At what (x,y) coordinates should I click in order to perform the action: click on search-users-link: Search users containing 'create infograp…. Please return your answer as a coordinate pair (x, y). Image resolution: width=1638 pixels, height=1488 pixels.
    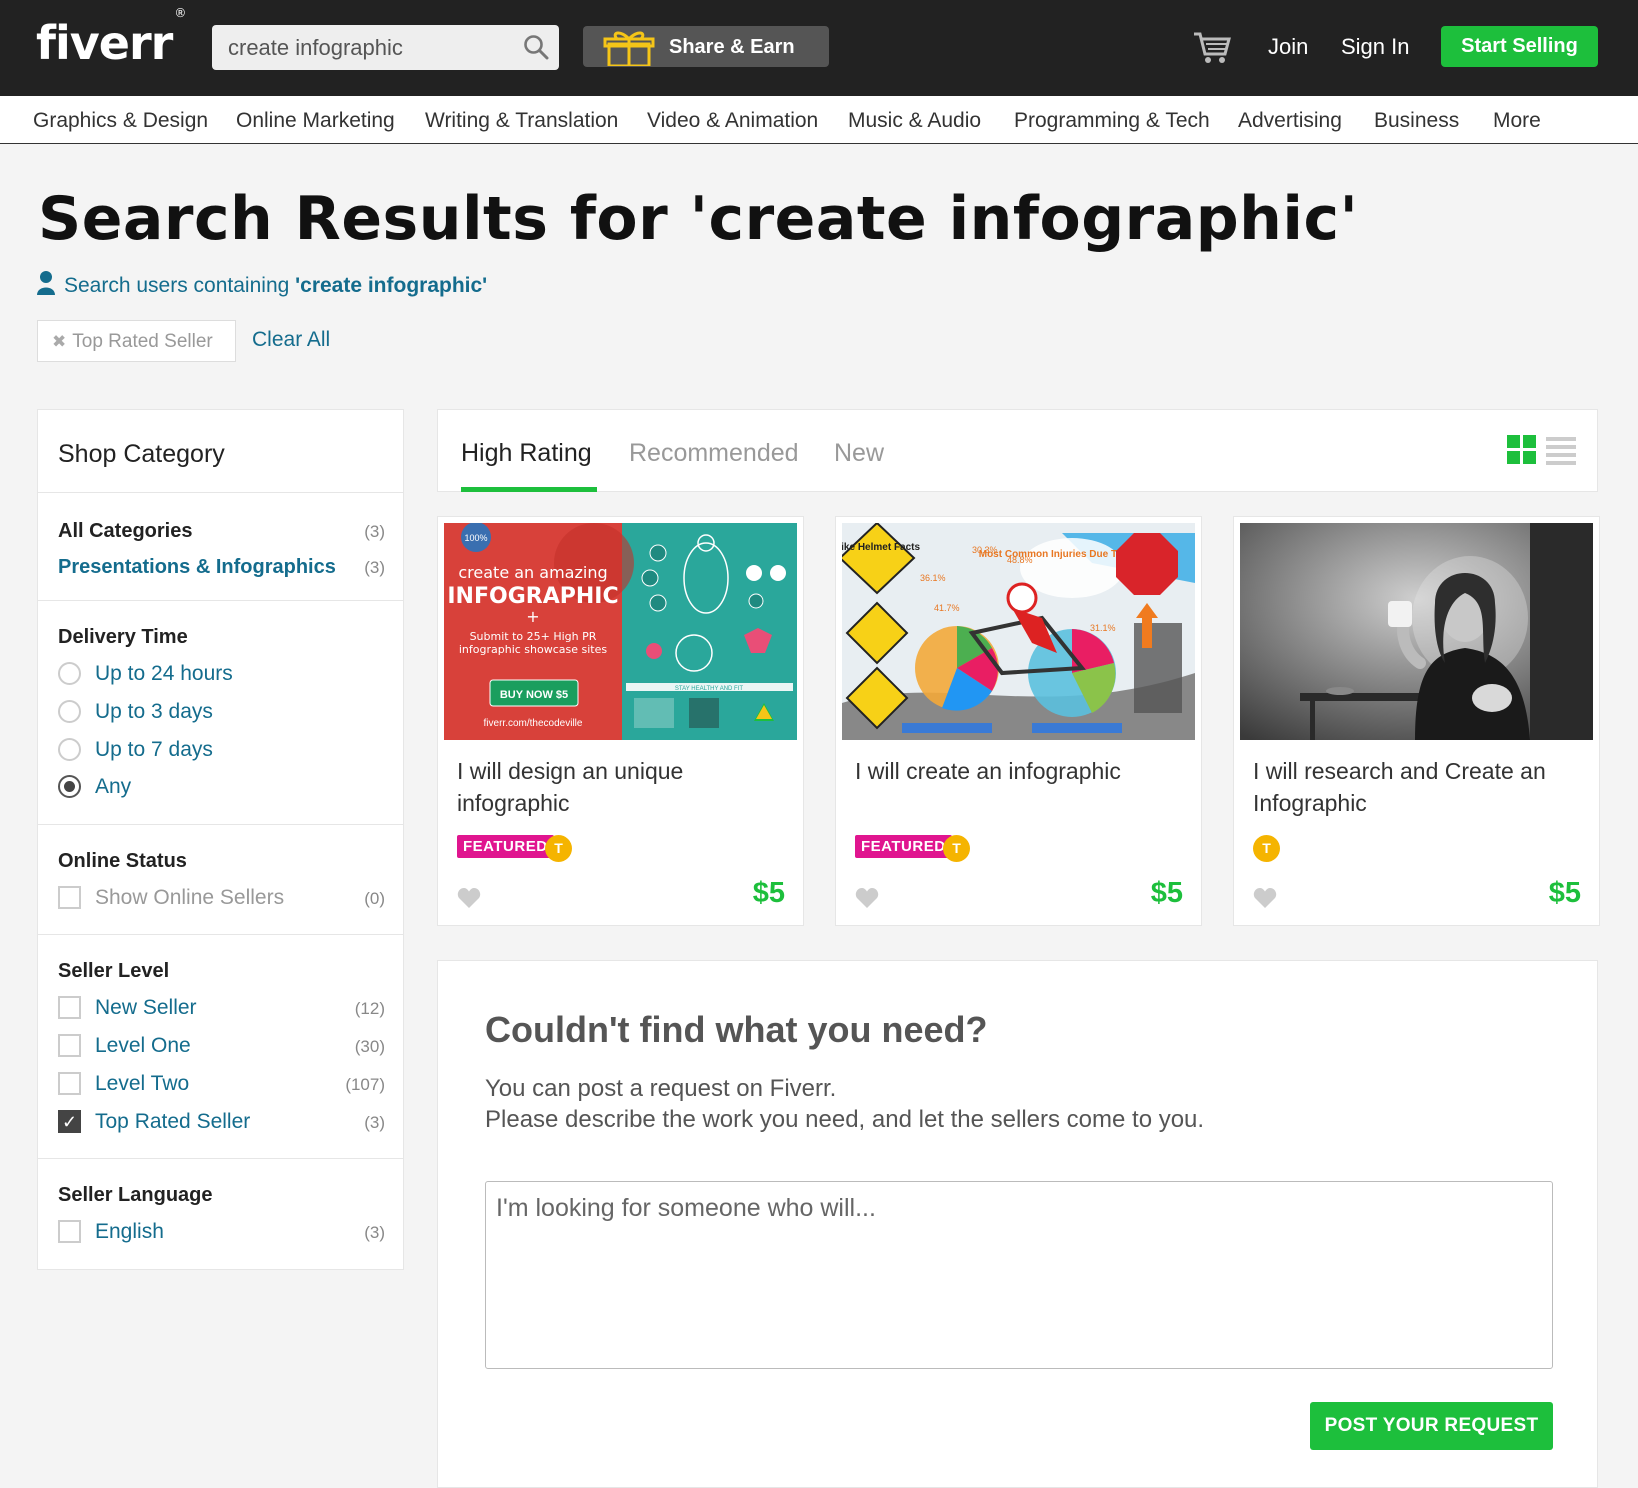
    Looking at the image, I should click on (261, 286).